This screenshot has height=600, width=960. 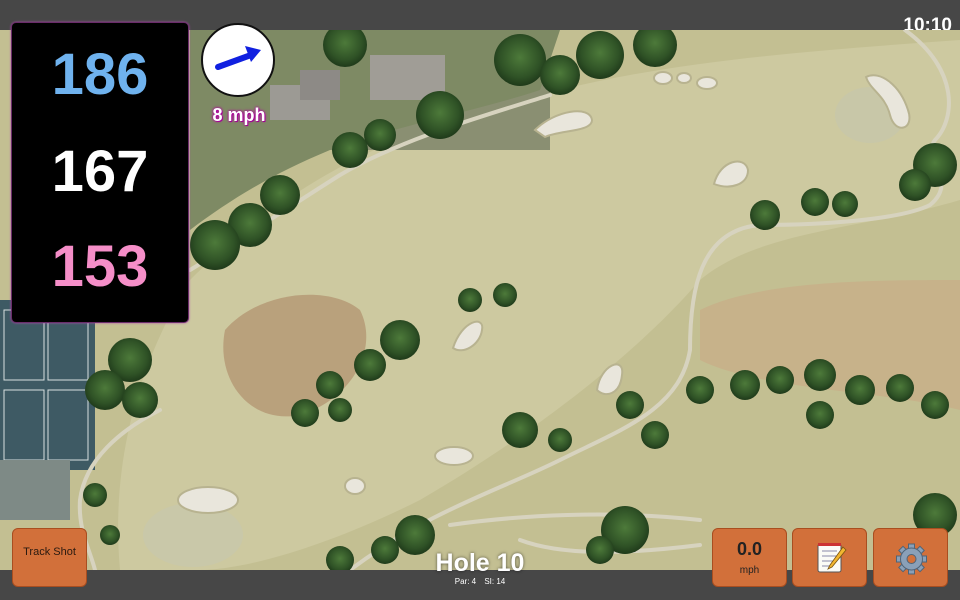 I want to click on track-shot-button: Track Shot, so click(x=49, y=557).